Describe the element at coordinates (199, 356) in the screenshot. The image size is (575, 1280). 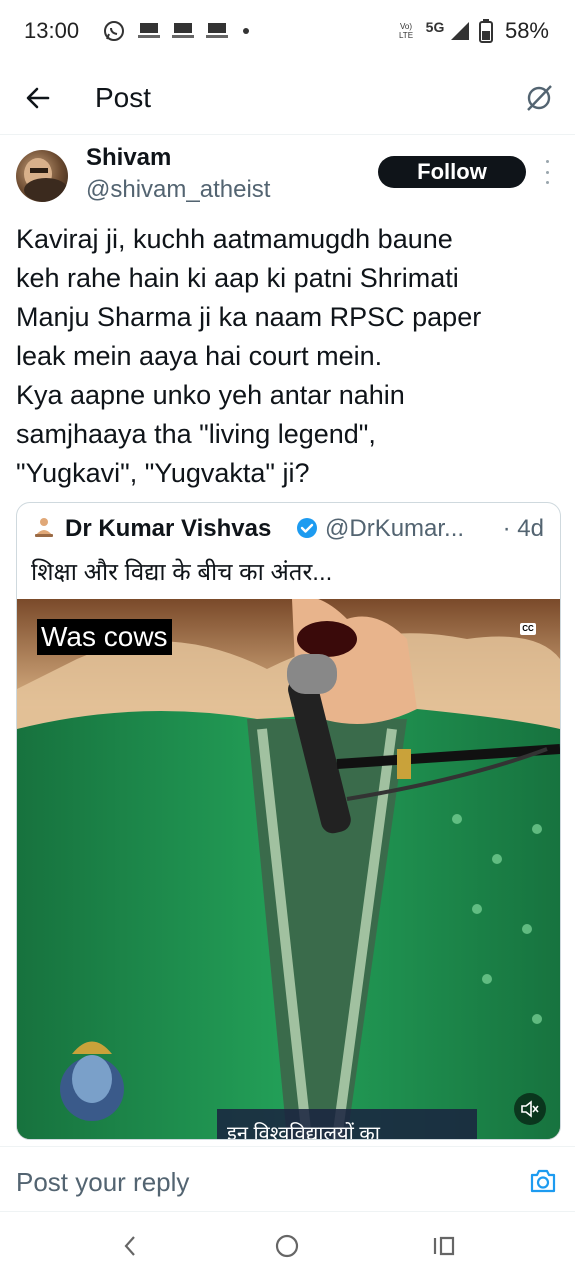
I see `post-text-line: leak mein aaya hai court mein.` at that location.